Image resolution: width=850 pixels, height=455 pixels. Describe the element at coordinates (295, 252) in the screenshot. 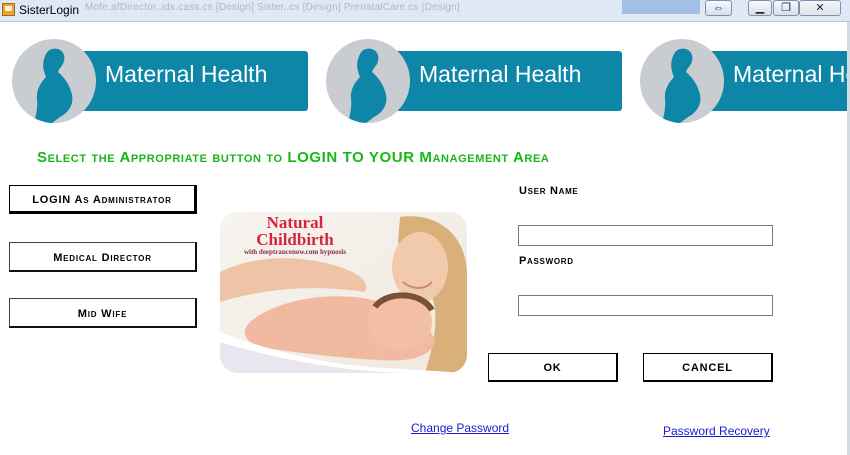

I see `picture-caption-line3: with deeptrancenow.com hypnosis` at that location.